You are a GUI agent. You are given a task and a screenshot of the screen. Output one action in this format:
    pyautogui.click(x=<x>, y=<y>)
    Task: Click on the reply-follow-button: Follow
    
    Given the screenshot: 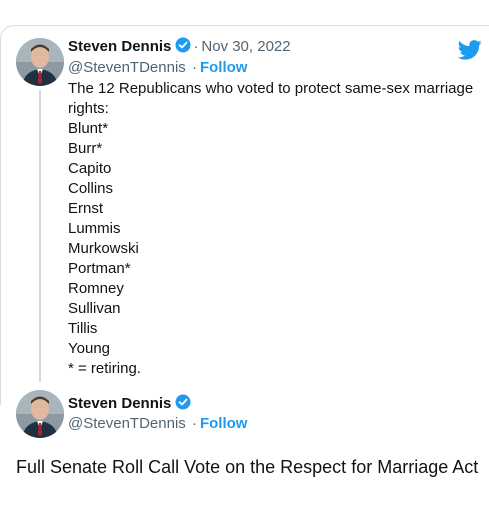 What is the action you would take?
    pyautogui.click(x=224, y=423)
    